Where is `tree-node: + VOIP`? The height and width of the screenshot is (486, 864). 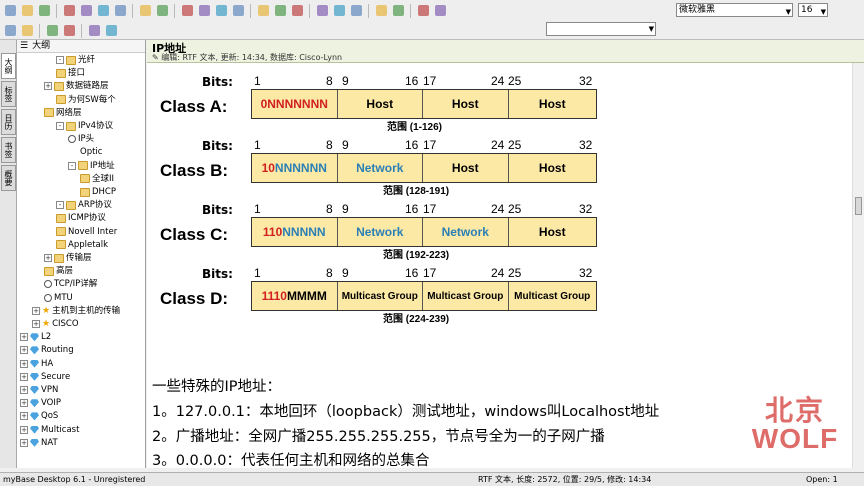 tree-node: + VOIP is located at coordinates (40, 403).